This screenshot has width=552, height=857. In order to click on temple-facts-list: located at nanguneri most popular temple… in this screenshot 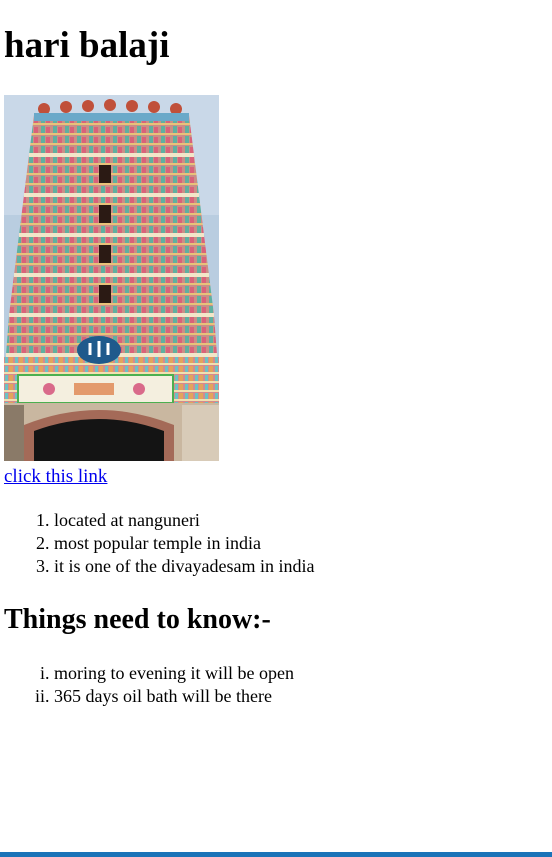, I will do `click(157, 543)`.